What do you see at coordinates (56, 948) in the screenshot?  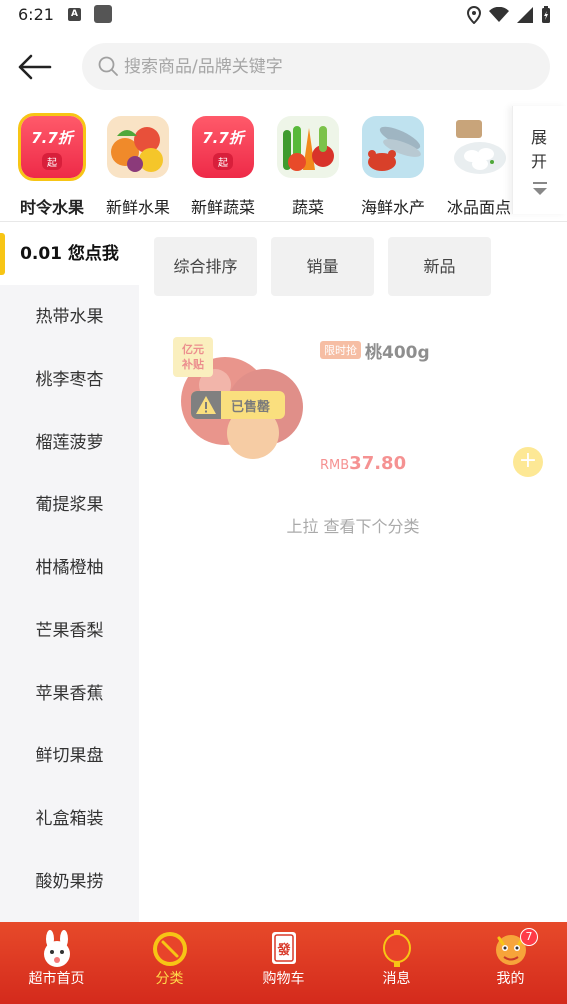 I see `rabbit-home-icon` at bounding box center [56, 948].